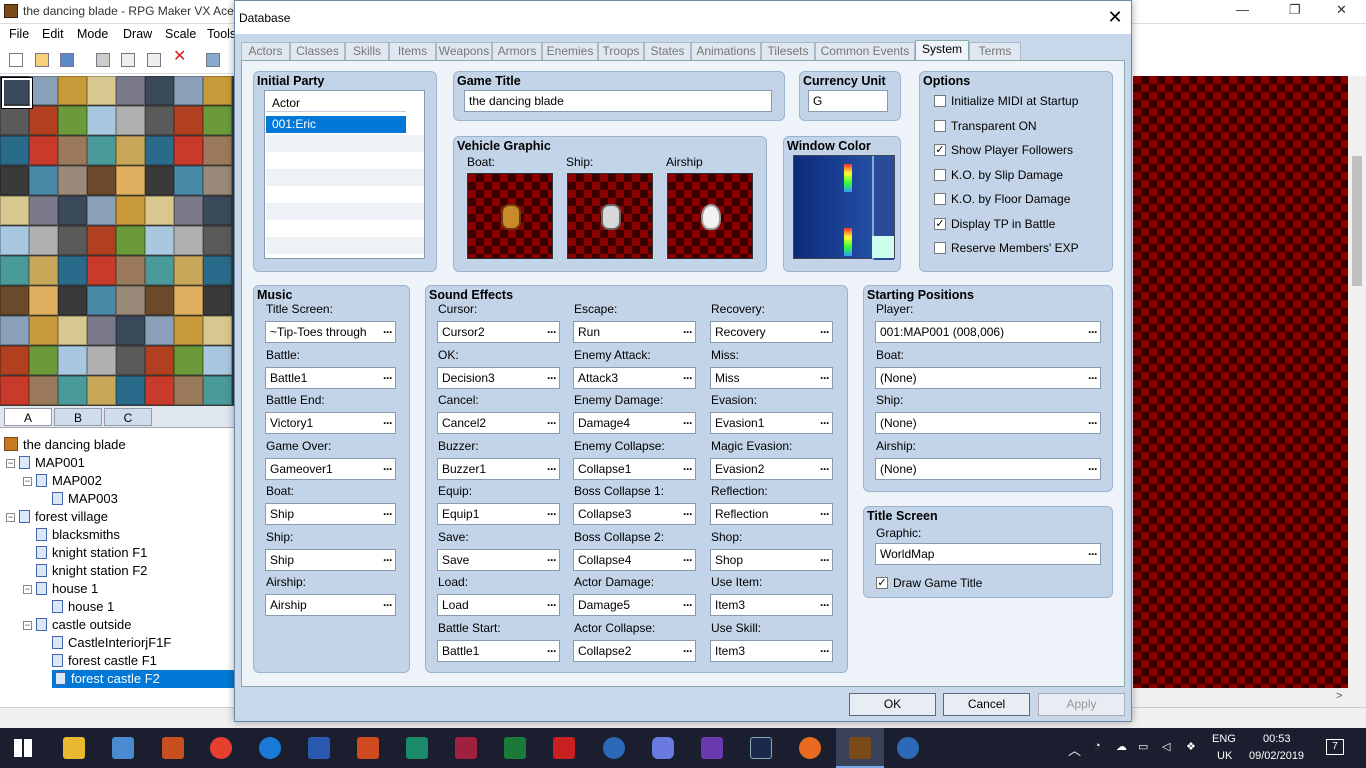 This screenshot has width=1366, height=768. Describe the element at coordinates (464, 51) in the screenshot. I see `tab-weapons: Weapons` at that location.